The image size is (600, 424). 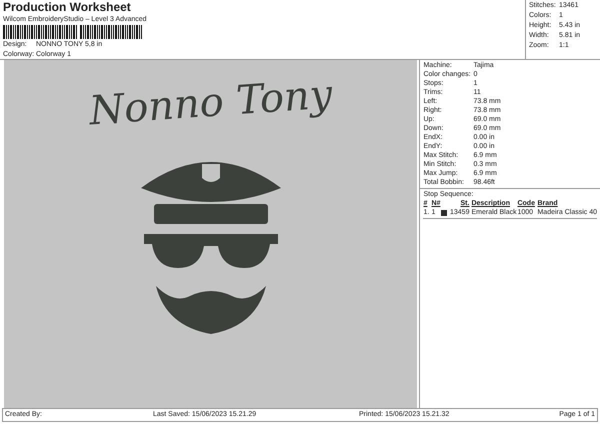 What do you see at coordinates (211, 103) in the screenshot?
I see `script-lettering: Nonno Tony` at bounding box center [211, 103].